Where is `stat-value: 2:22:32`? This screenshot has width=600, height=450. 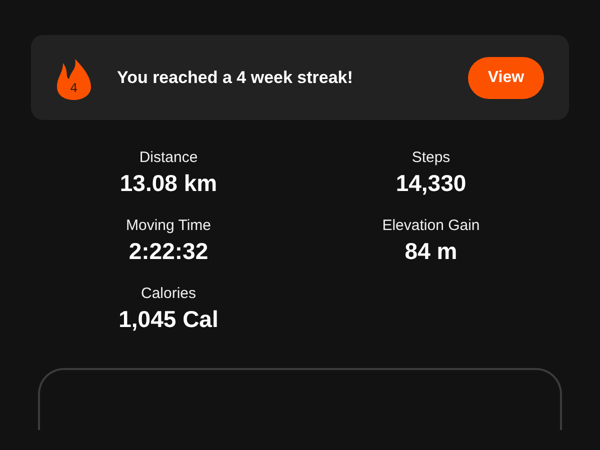 stat-value: 2:22:32 is located at coordinates (168, 251).